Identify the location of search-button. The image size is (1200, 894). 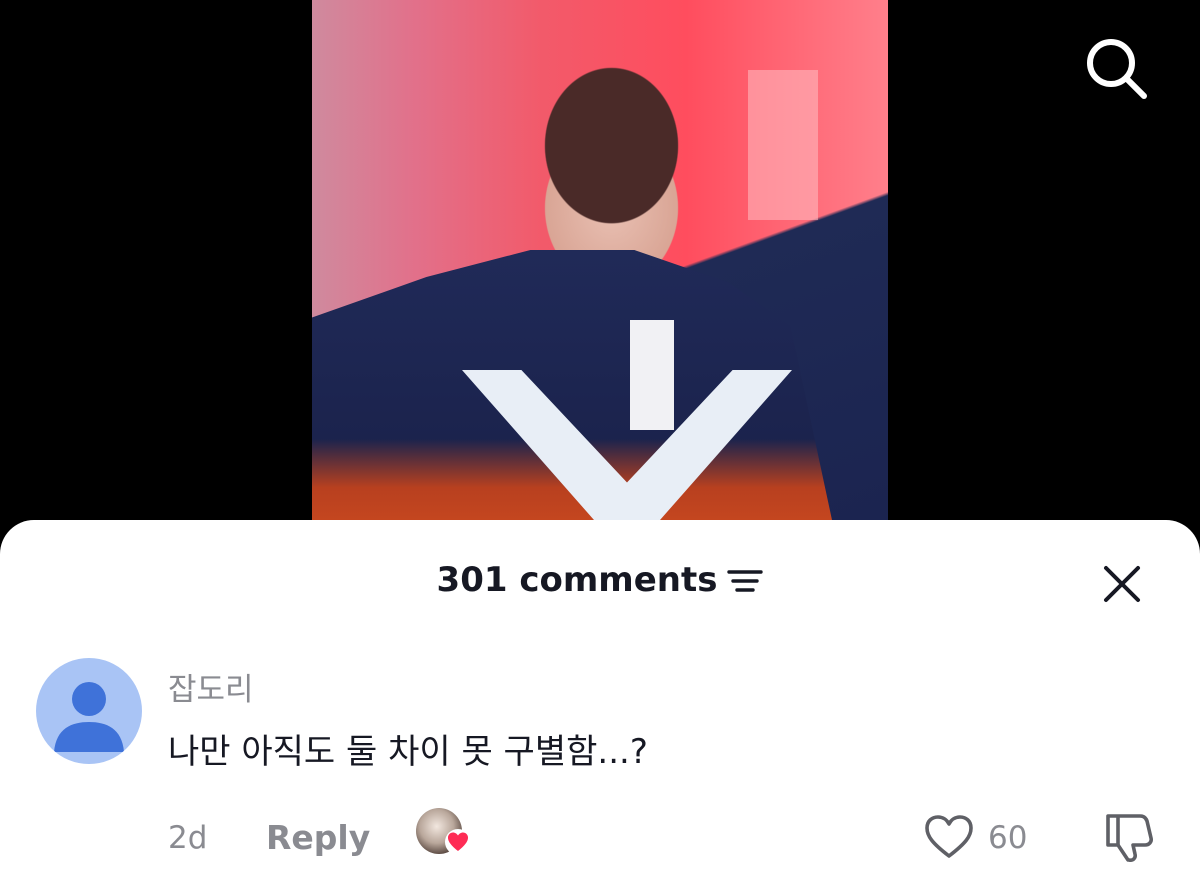
(1117, 69).